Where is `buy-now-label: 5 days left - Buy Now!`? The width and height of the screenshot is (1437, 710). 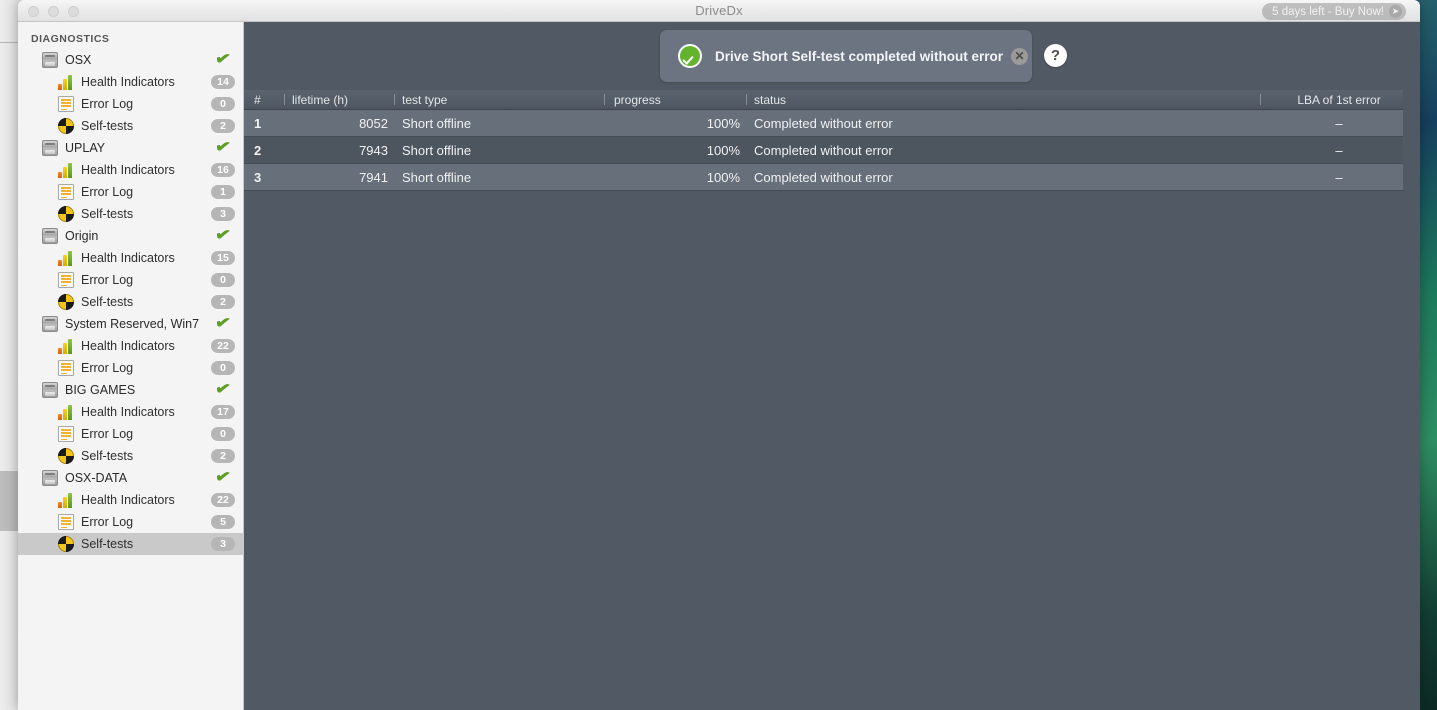
buy-now-label: 5 days left - Buy Now! is located at coordinates (1328, 11).